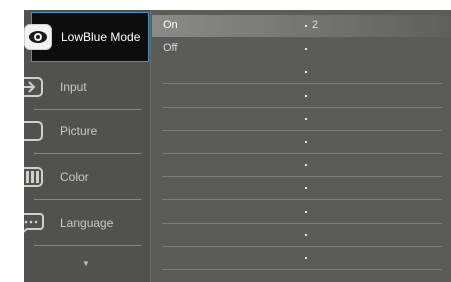 The height and width of the screenshot is (282, 451). I want to click on menu-item-label: Color, so click(74, 177).